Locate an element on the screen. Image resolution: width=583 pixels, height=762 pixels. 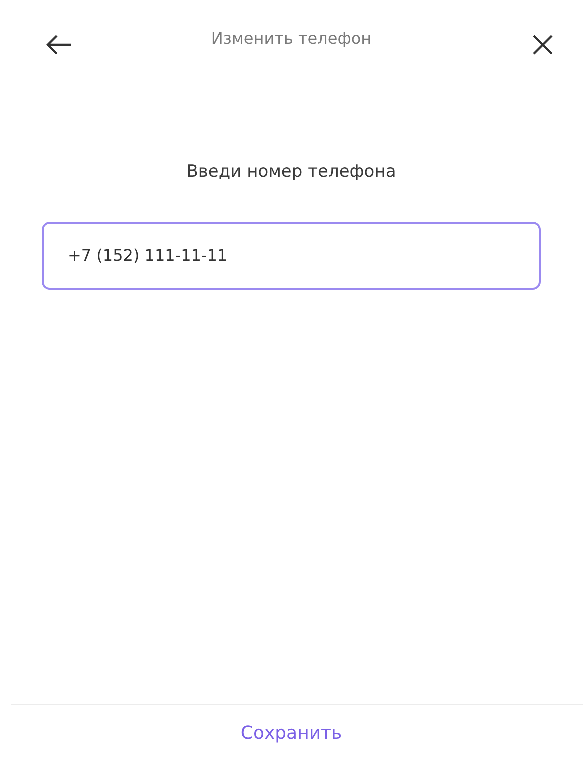
back-icon is located at coordinates (59, 45).